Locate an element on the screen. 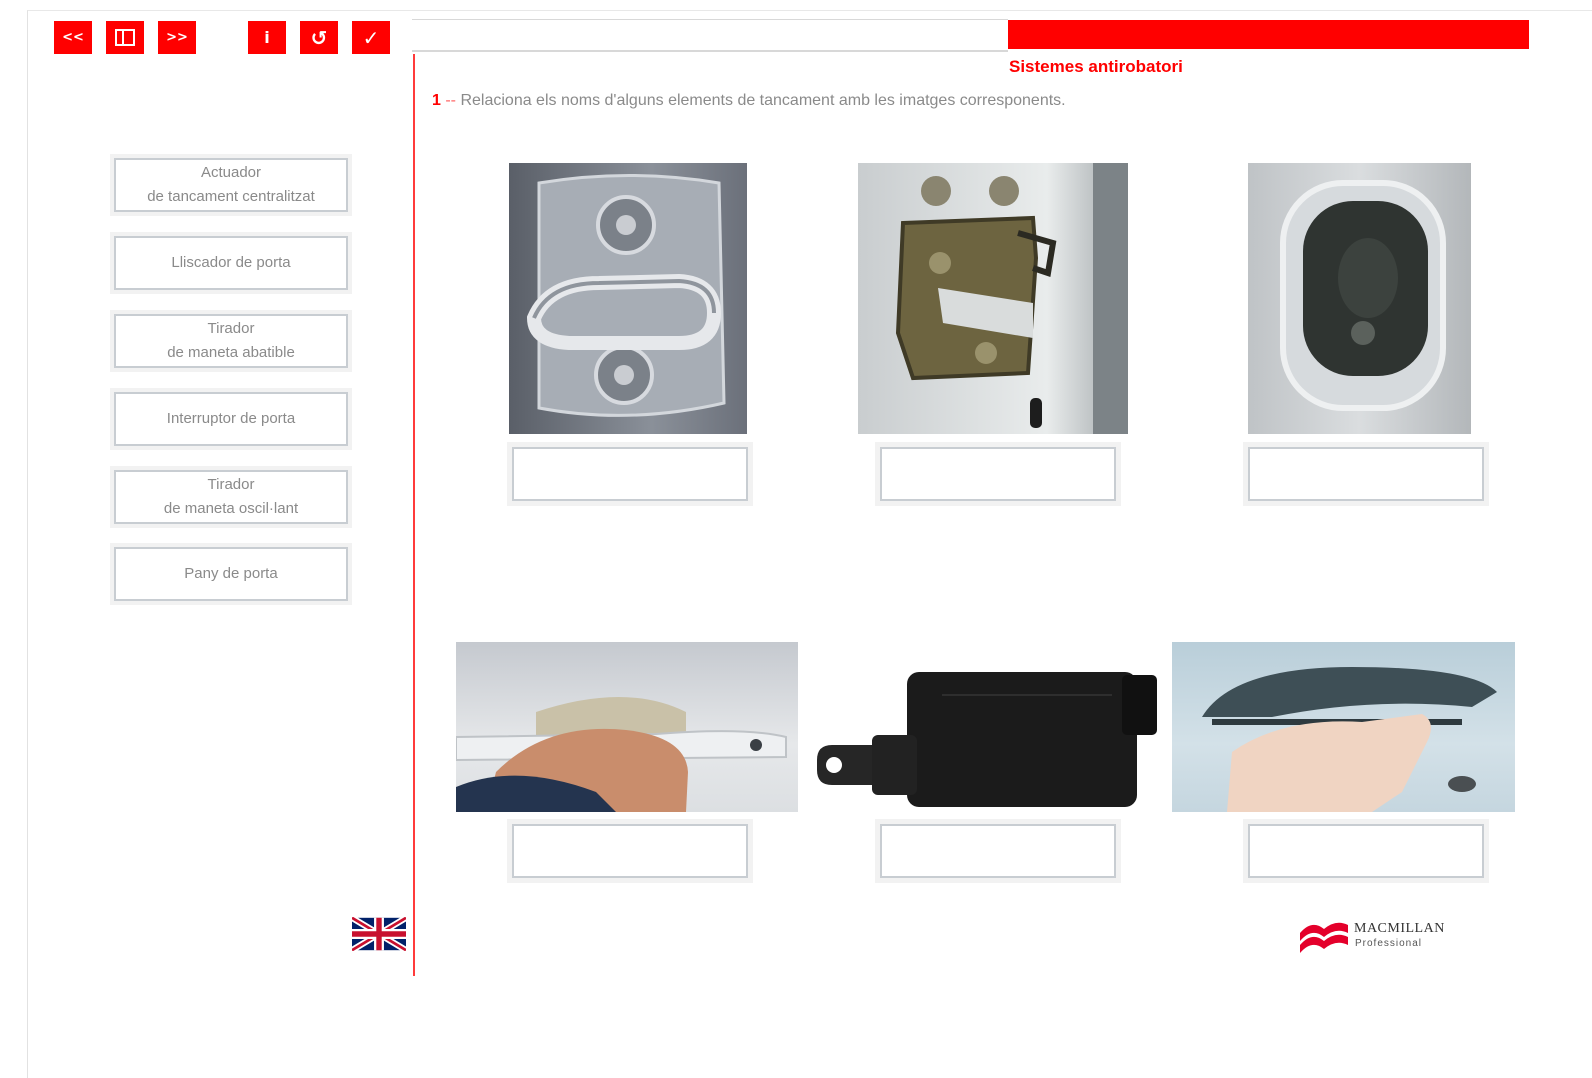 The image size is (1592, 1078). section-title: Sistemes antirobatori is located at coordinates (1096, 66).